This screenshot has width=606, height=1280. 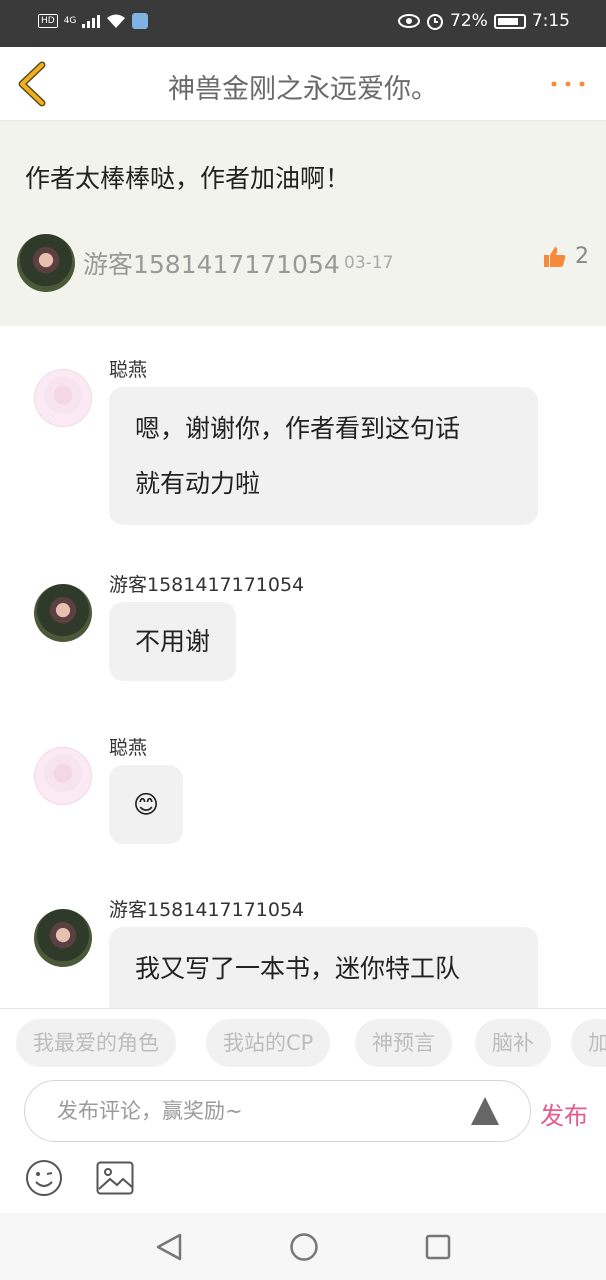 I want to click on comment-composer: 发布, so click(x=303, y=1111).